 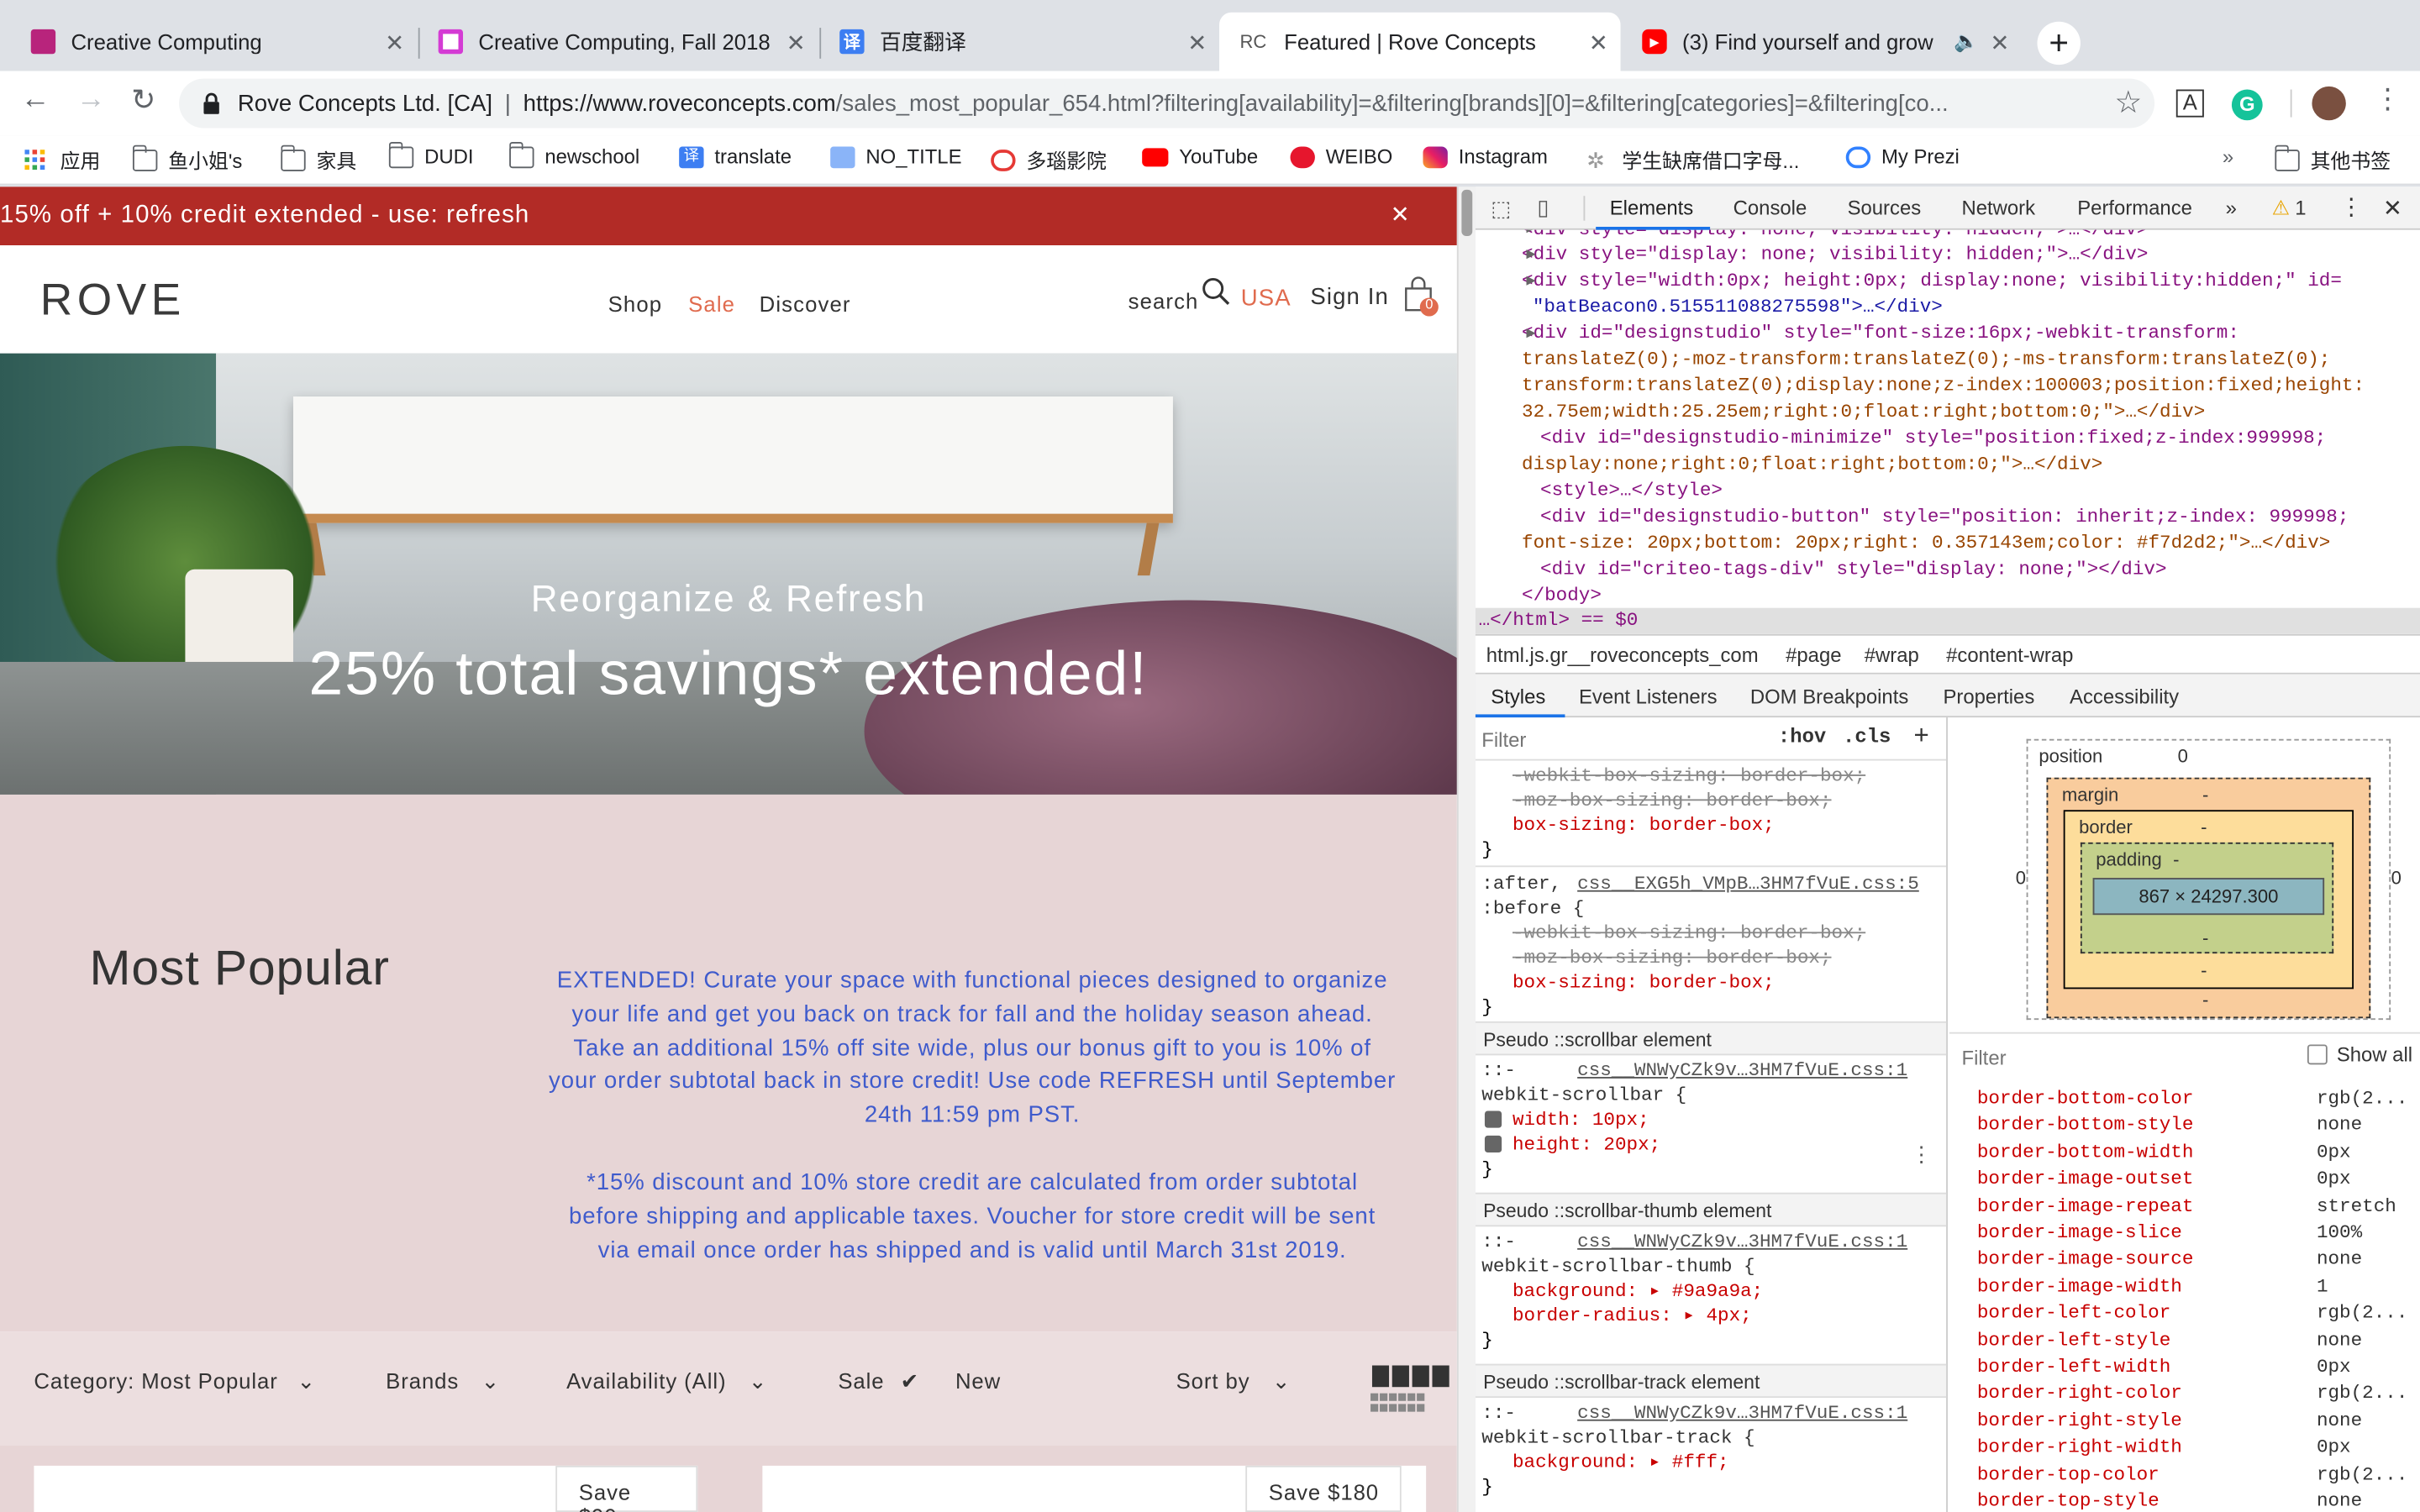 What do you see at coordinates (1049, 160) in the screenshot?
I see `bookmark-duonao: 多瑙影院` at bounding box center [1049, 160].